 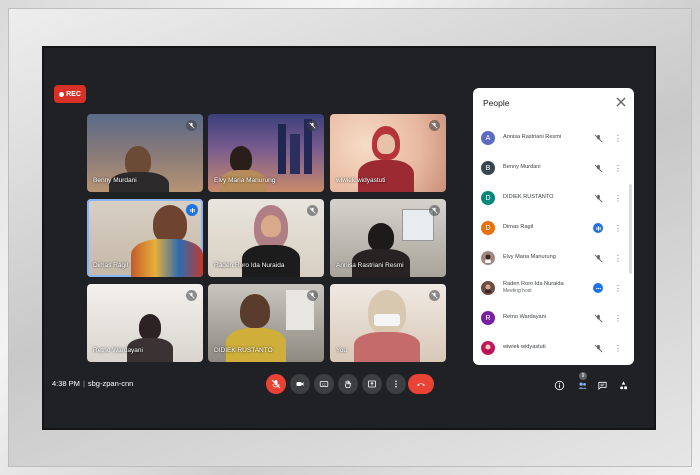 What do you see at coordinates (488, 318) in the screenshot?
I see `avatar: R` at bounding box center [488, 318].